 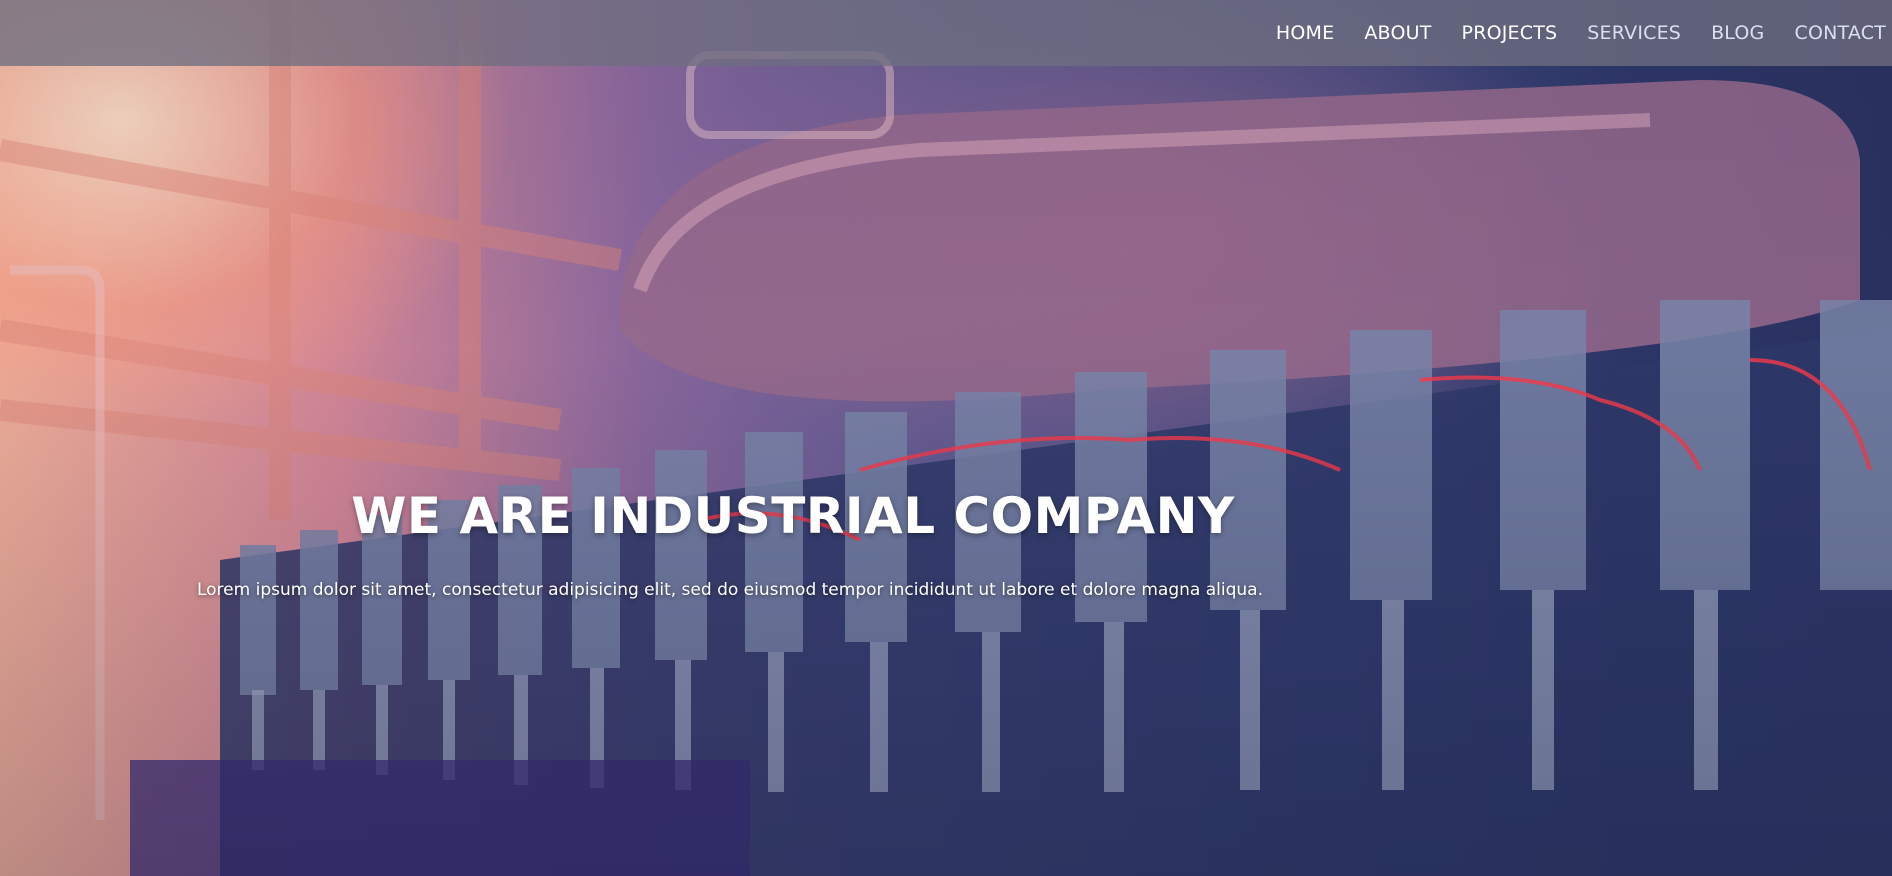 I want to click on hero-title: WE ARE INDUSTRIAL COMPANY, so click(x=793, y=516).